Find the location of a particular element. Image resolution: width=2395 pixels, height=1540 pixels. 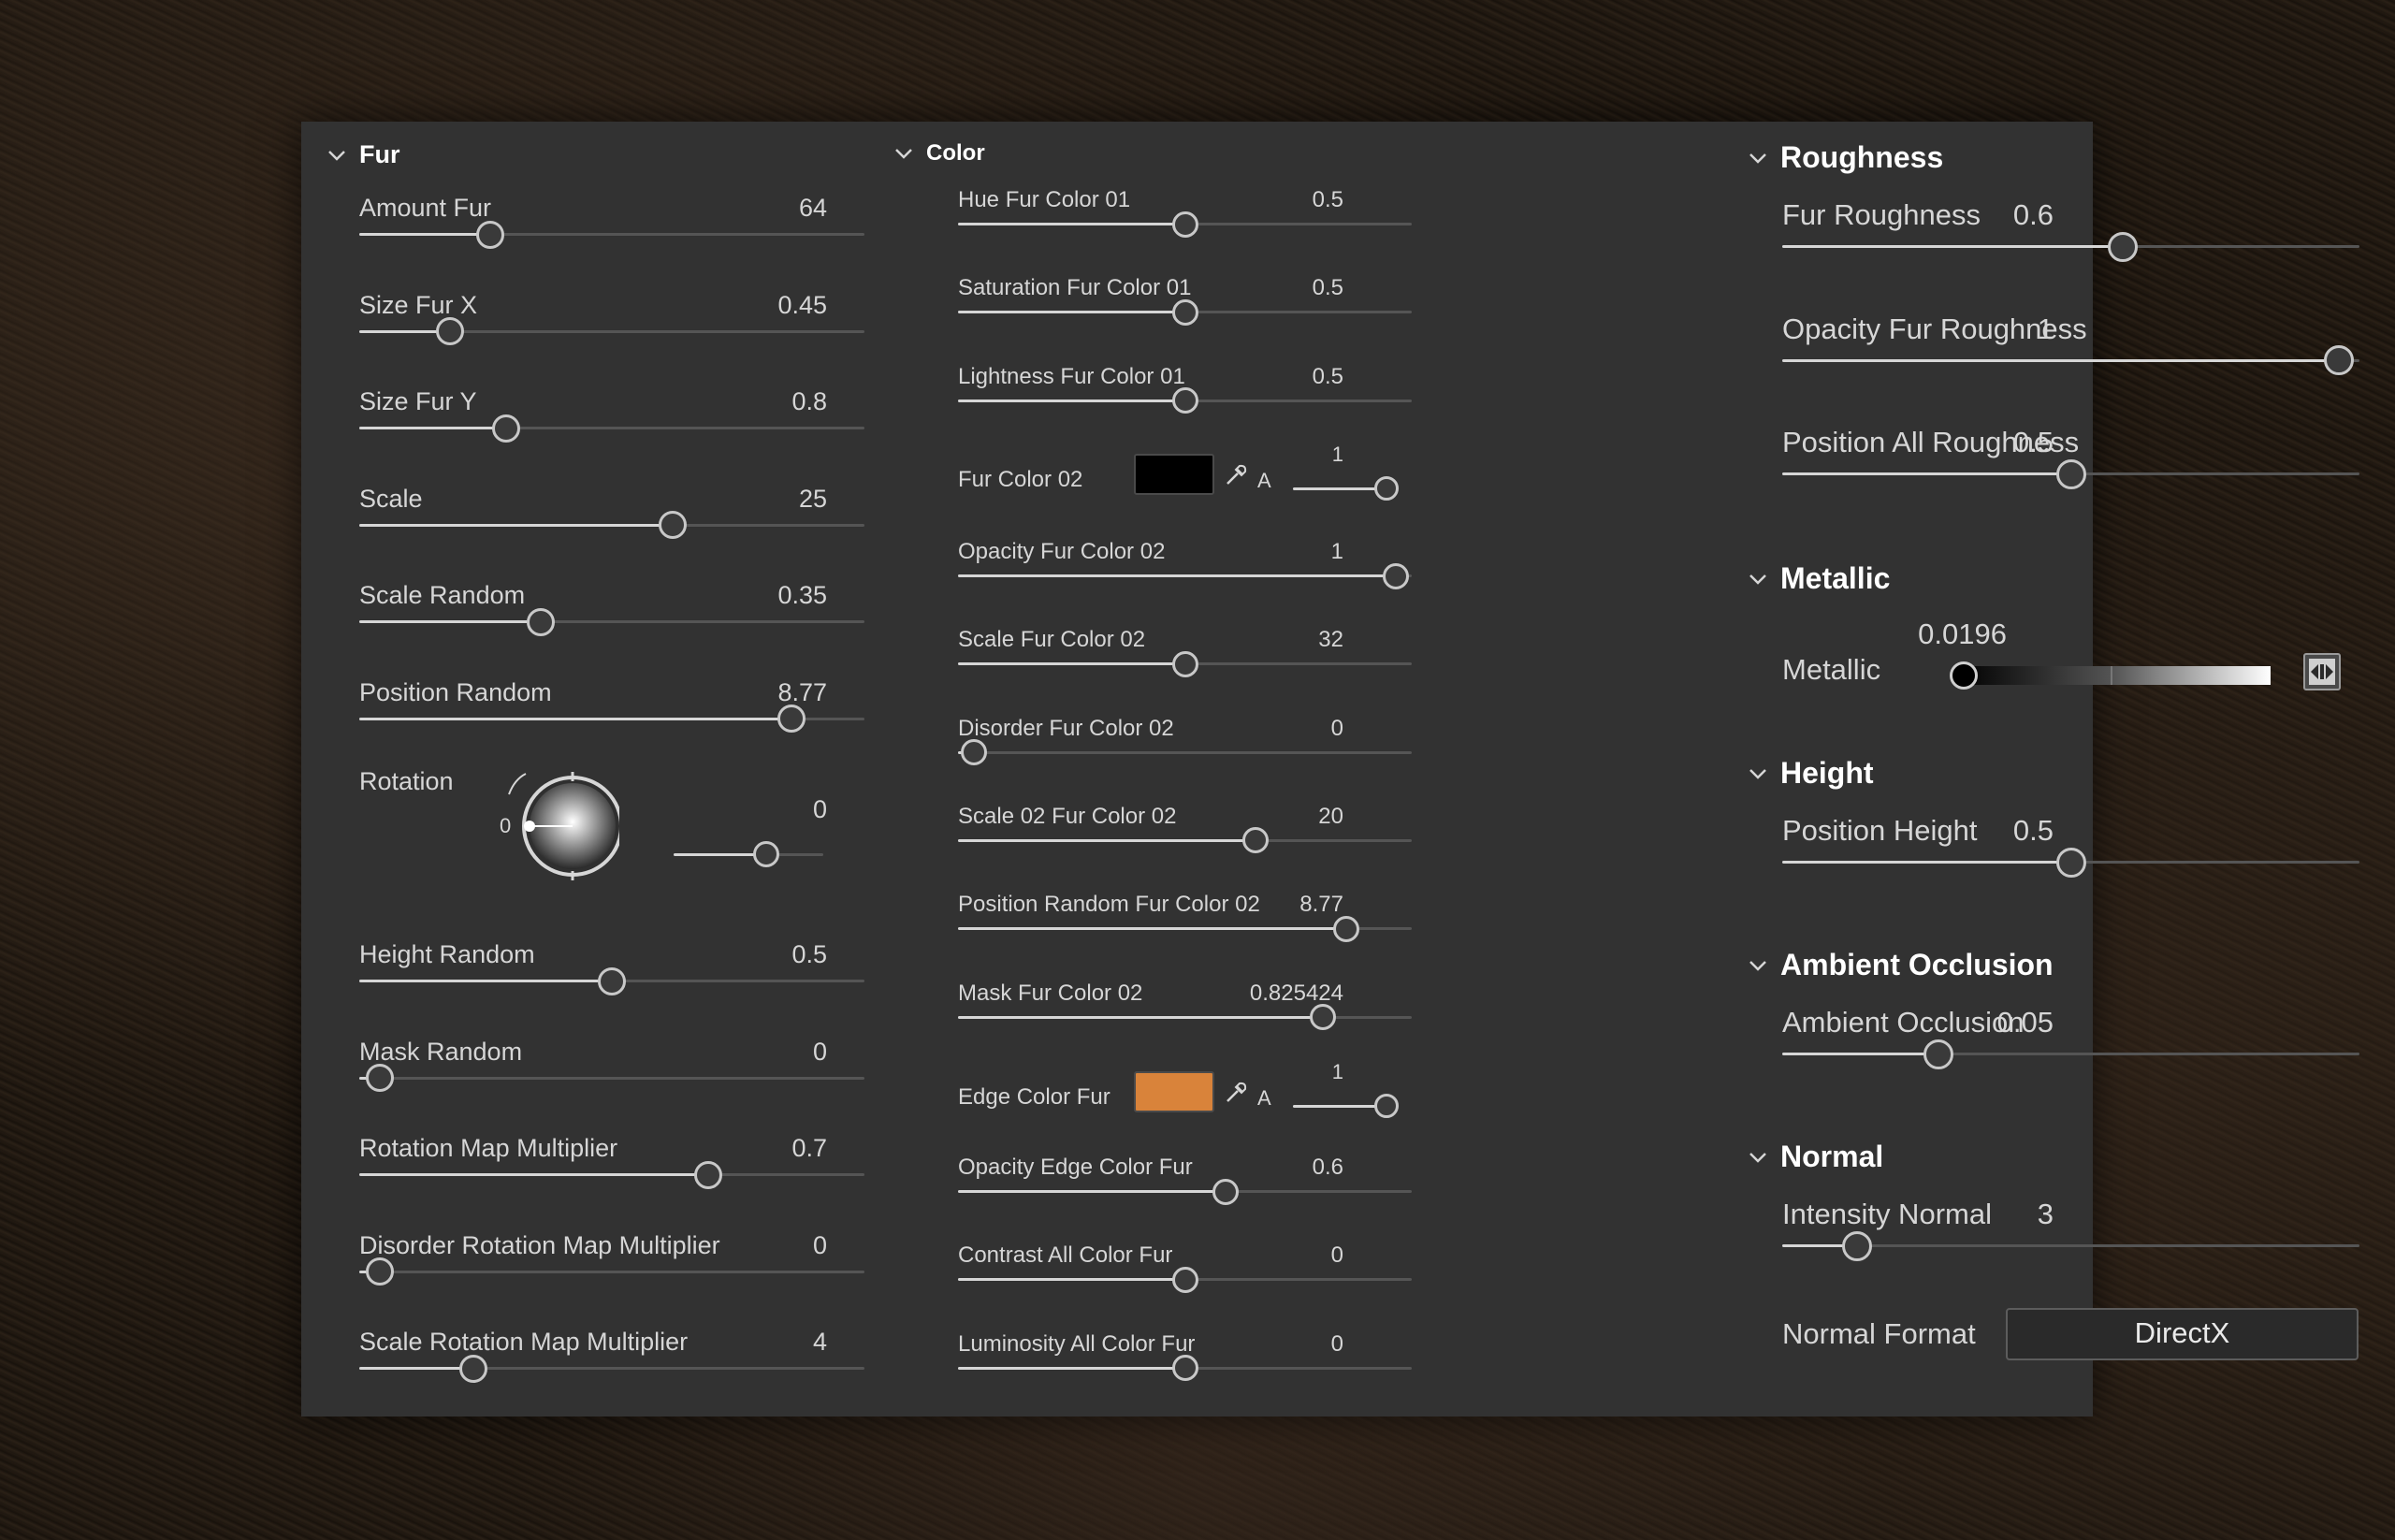

param-intensity-normal: Intensity Normal 3 is located at coordinates (1882, 1255).